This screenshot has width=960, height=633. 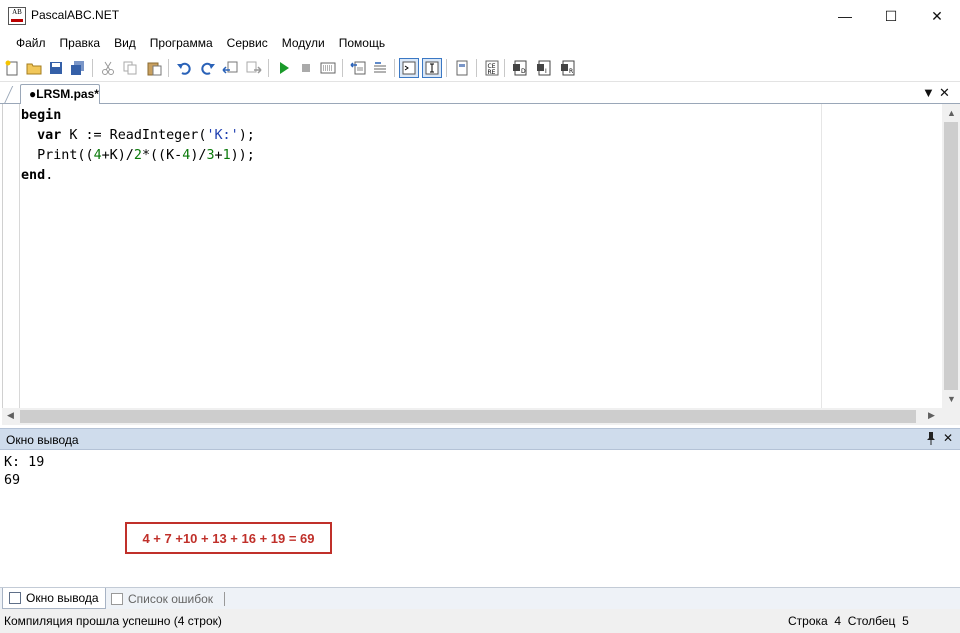 I want to click on cursor-position: Строка 4 Столбец 5, so click(x=848, y=621).